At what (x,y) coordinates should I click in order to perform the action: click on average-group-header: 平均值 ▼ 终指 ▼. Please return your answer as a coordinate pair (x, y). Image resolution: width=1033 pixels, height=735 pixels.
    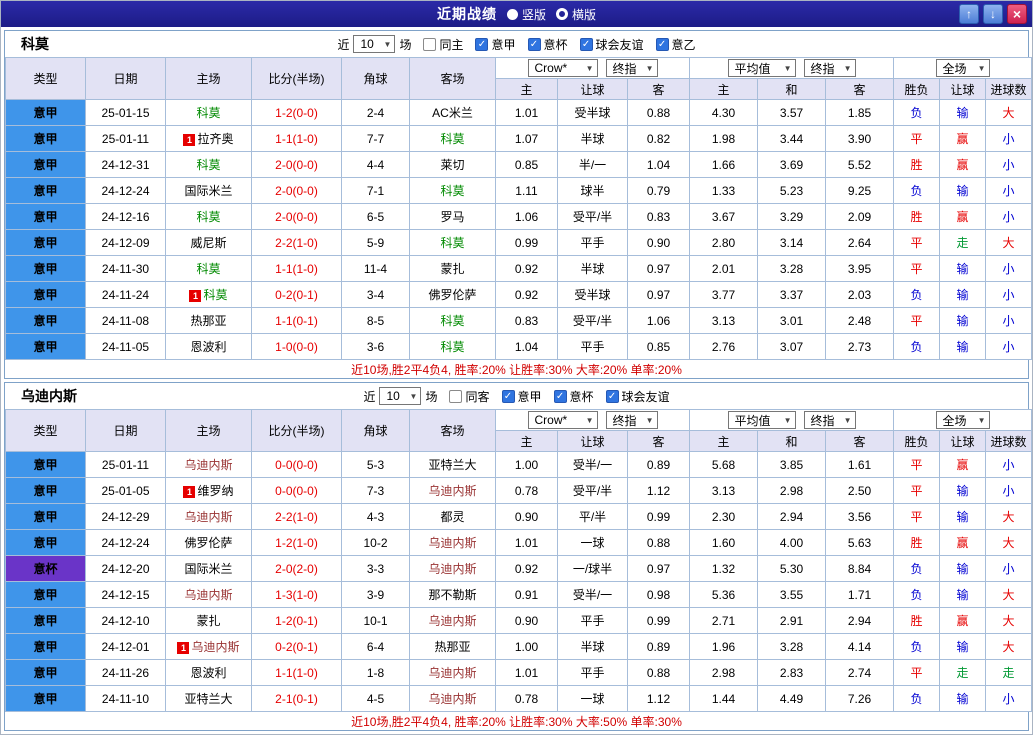
    Looking at the image, I should click on (792, 68).